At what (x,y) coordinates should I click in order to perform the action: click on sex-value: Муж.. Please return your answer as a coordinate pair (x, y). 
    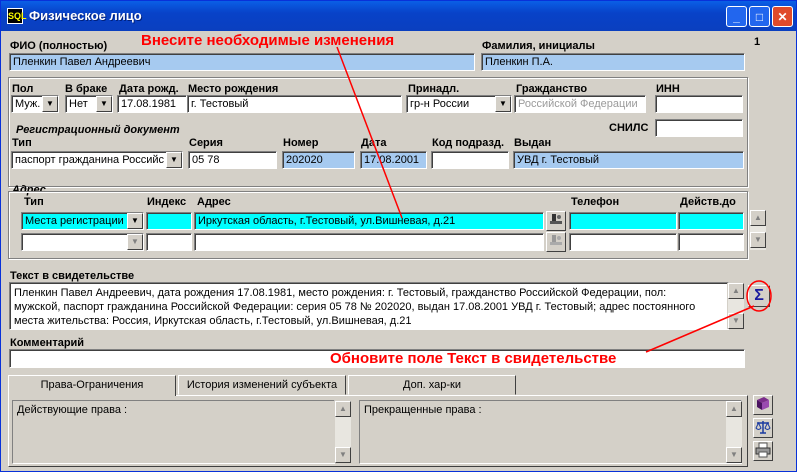
    Looking at the image, I should click on (28, 104).